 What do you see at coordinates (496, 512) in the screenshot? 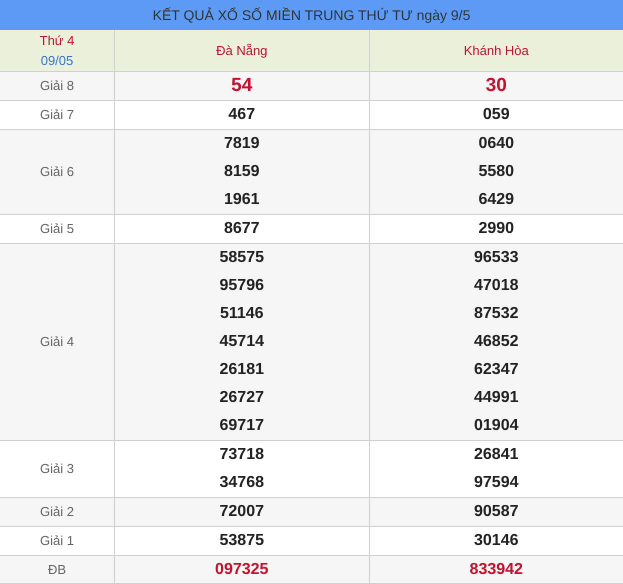
I see `lottery-number: 90587` at bounding box center [496, 512].